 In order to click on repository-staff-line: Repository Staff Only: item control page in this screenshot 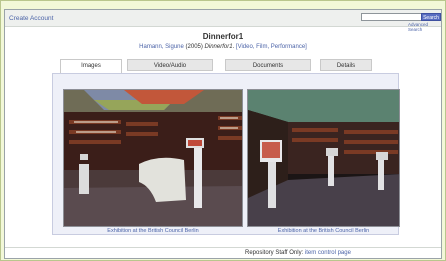, I will do `click(340, 253)`.